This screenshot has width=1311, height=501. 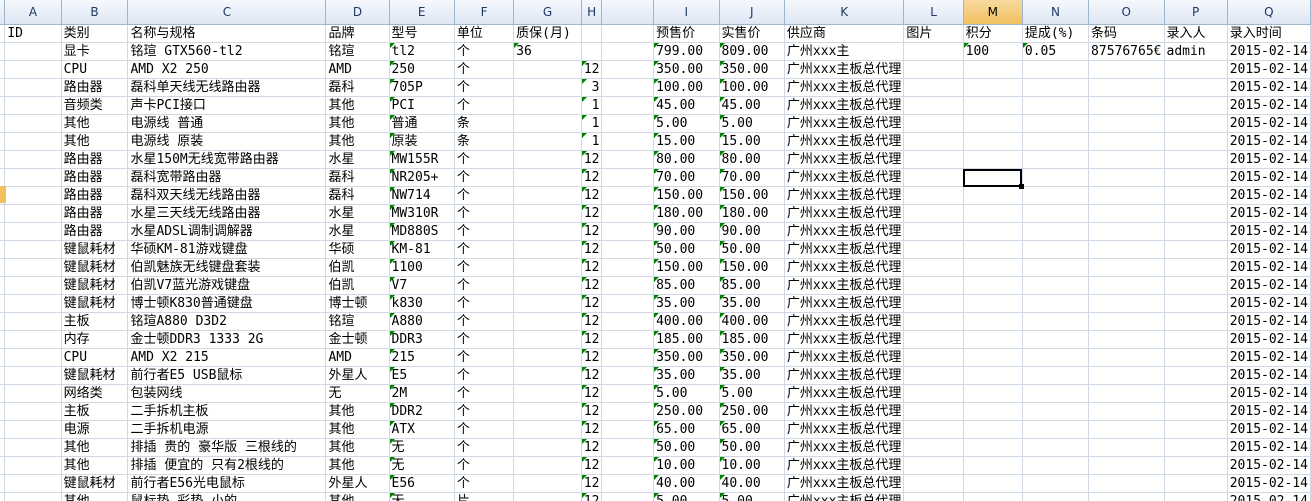 I want to click on cell-brand: 铭瑄, so click(x=357, y=321).